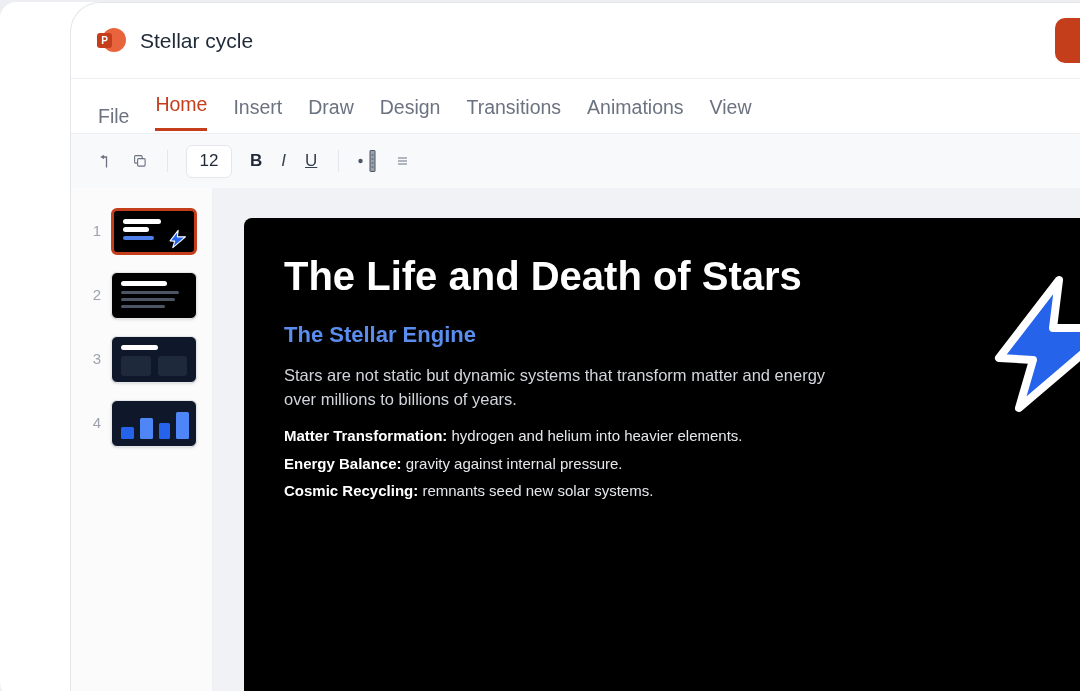 Image resolution: width=1080 pixels, height=691 pixels. What do you see at coordinates (111, 40) in the screenshot?
I see `app-logo: P` at bounding box center [111, 40].